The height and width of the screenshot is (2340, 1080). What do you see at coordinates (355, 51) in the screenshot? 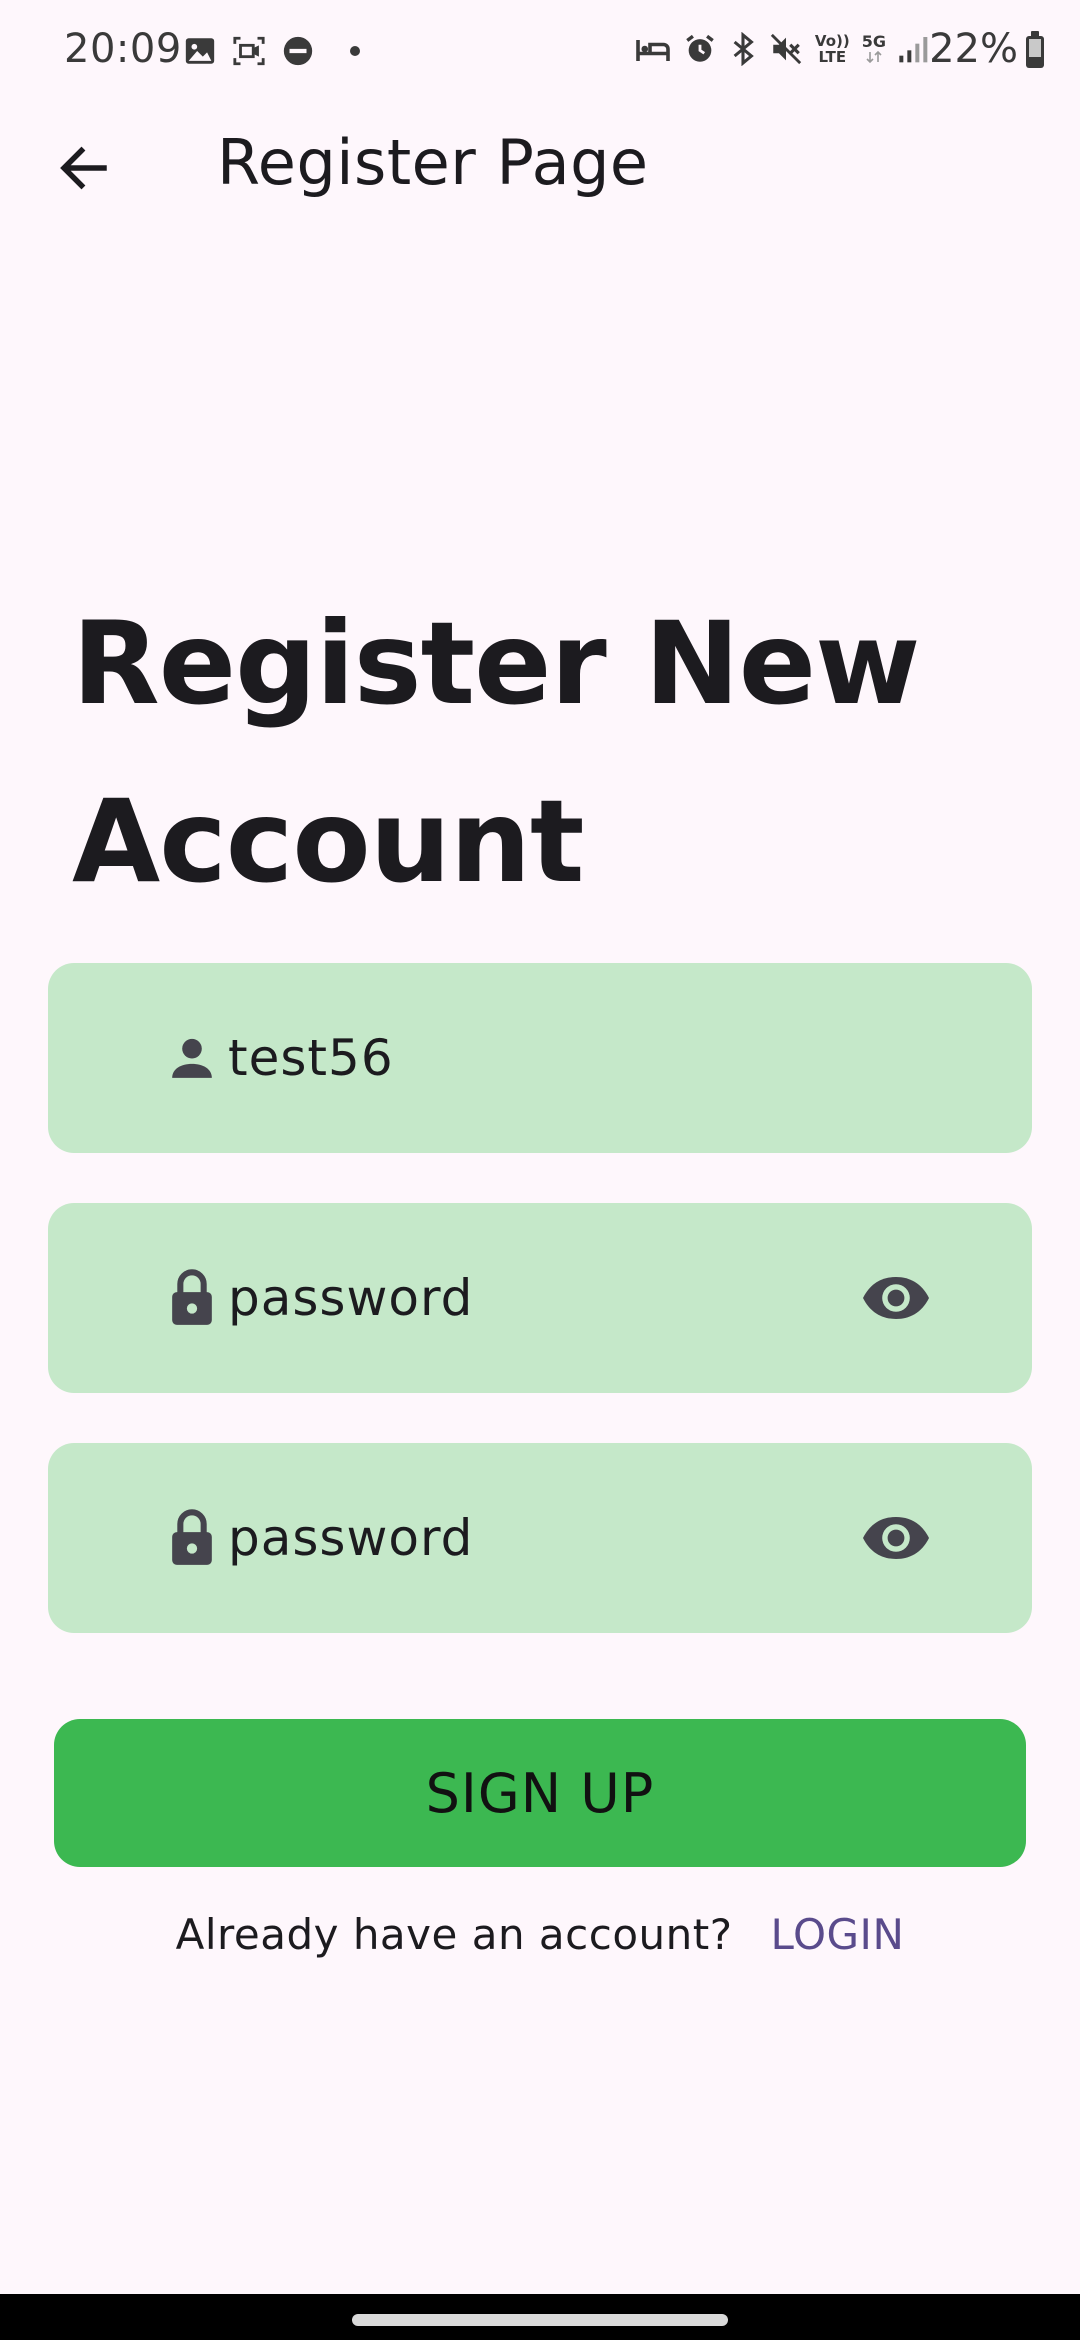
I see `dot-icon` at bounding box center [355, 51].